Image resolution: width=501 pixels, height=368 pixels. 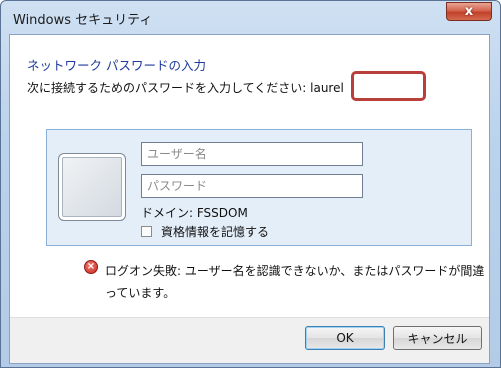 What do you see at coordinates (345, 338) in the screenshot?
I see `ok-button: OK` at bounding box center [345, 338].